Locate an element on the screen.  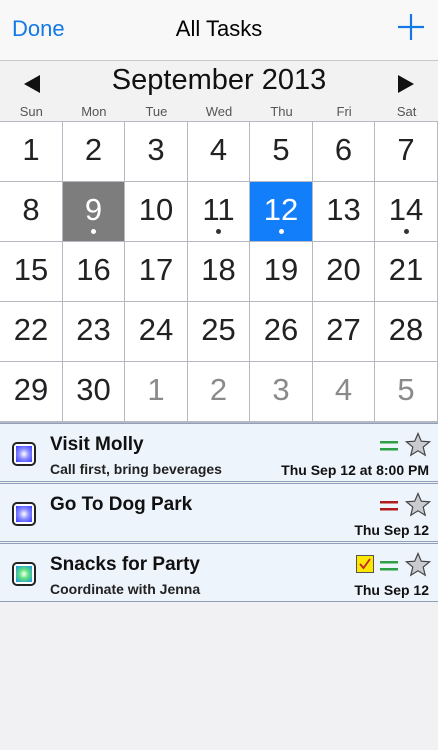
day-number: 21 is located at coordinates (406, 269).